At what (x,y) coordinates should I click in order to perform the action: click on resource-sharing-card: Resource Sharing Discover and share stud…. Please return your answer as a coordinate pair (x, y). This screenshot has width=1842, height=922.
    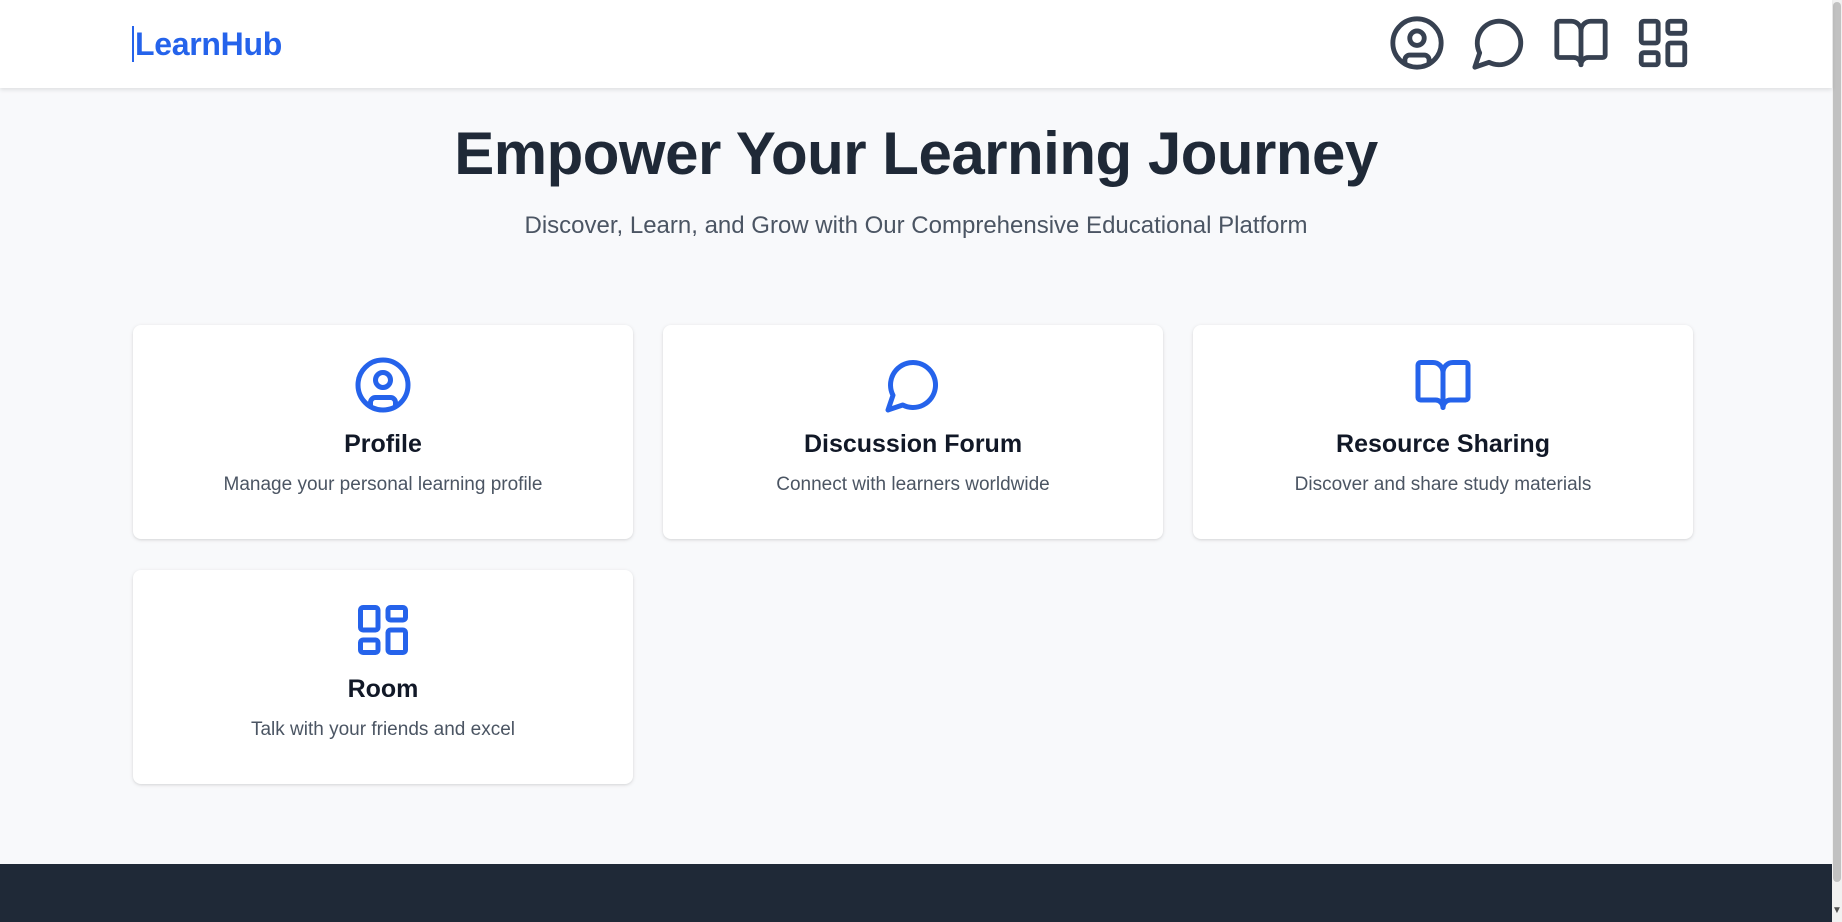
    Looking at the image, I should click on (1443, 432).